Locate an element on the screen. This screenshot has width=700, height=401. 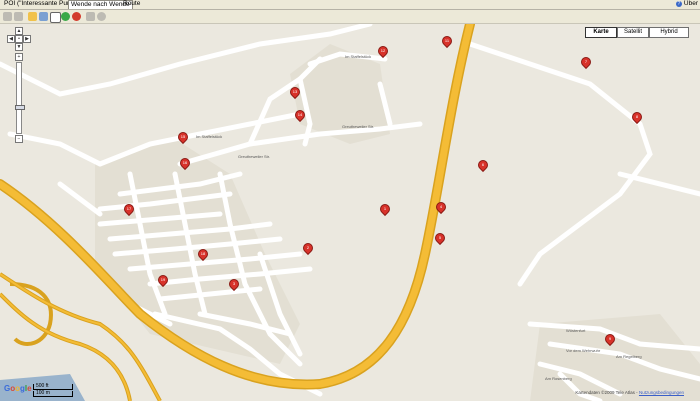
pan-down-icon: ▼ is located at coordinates (19, 47).